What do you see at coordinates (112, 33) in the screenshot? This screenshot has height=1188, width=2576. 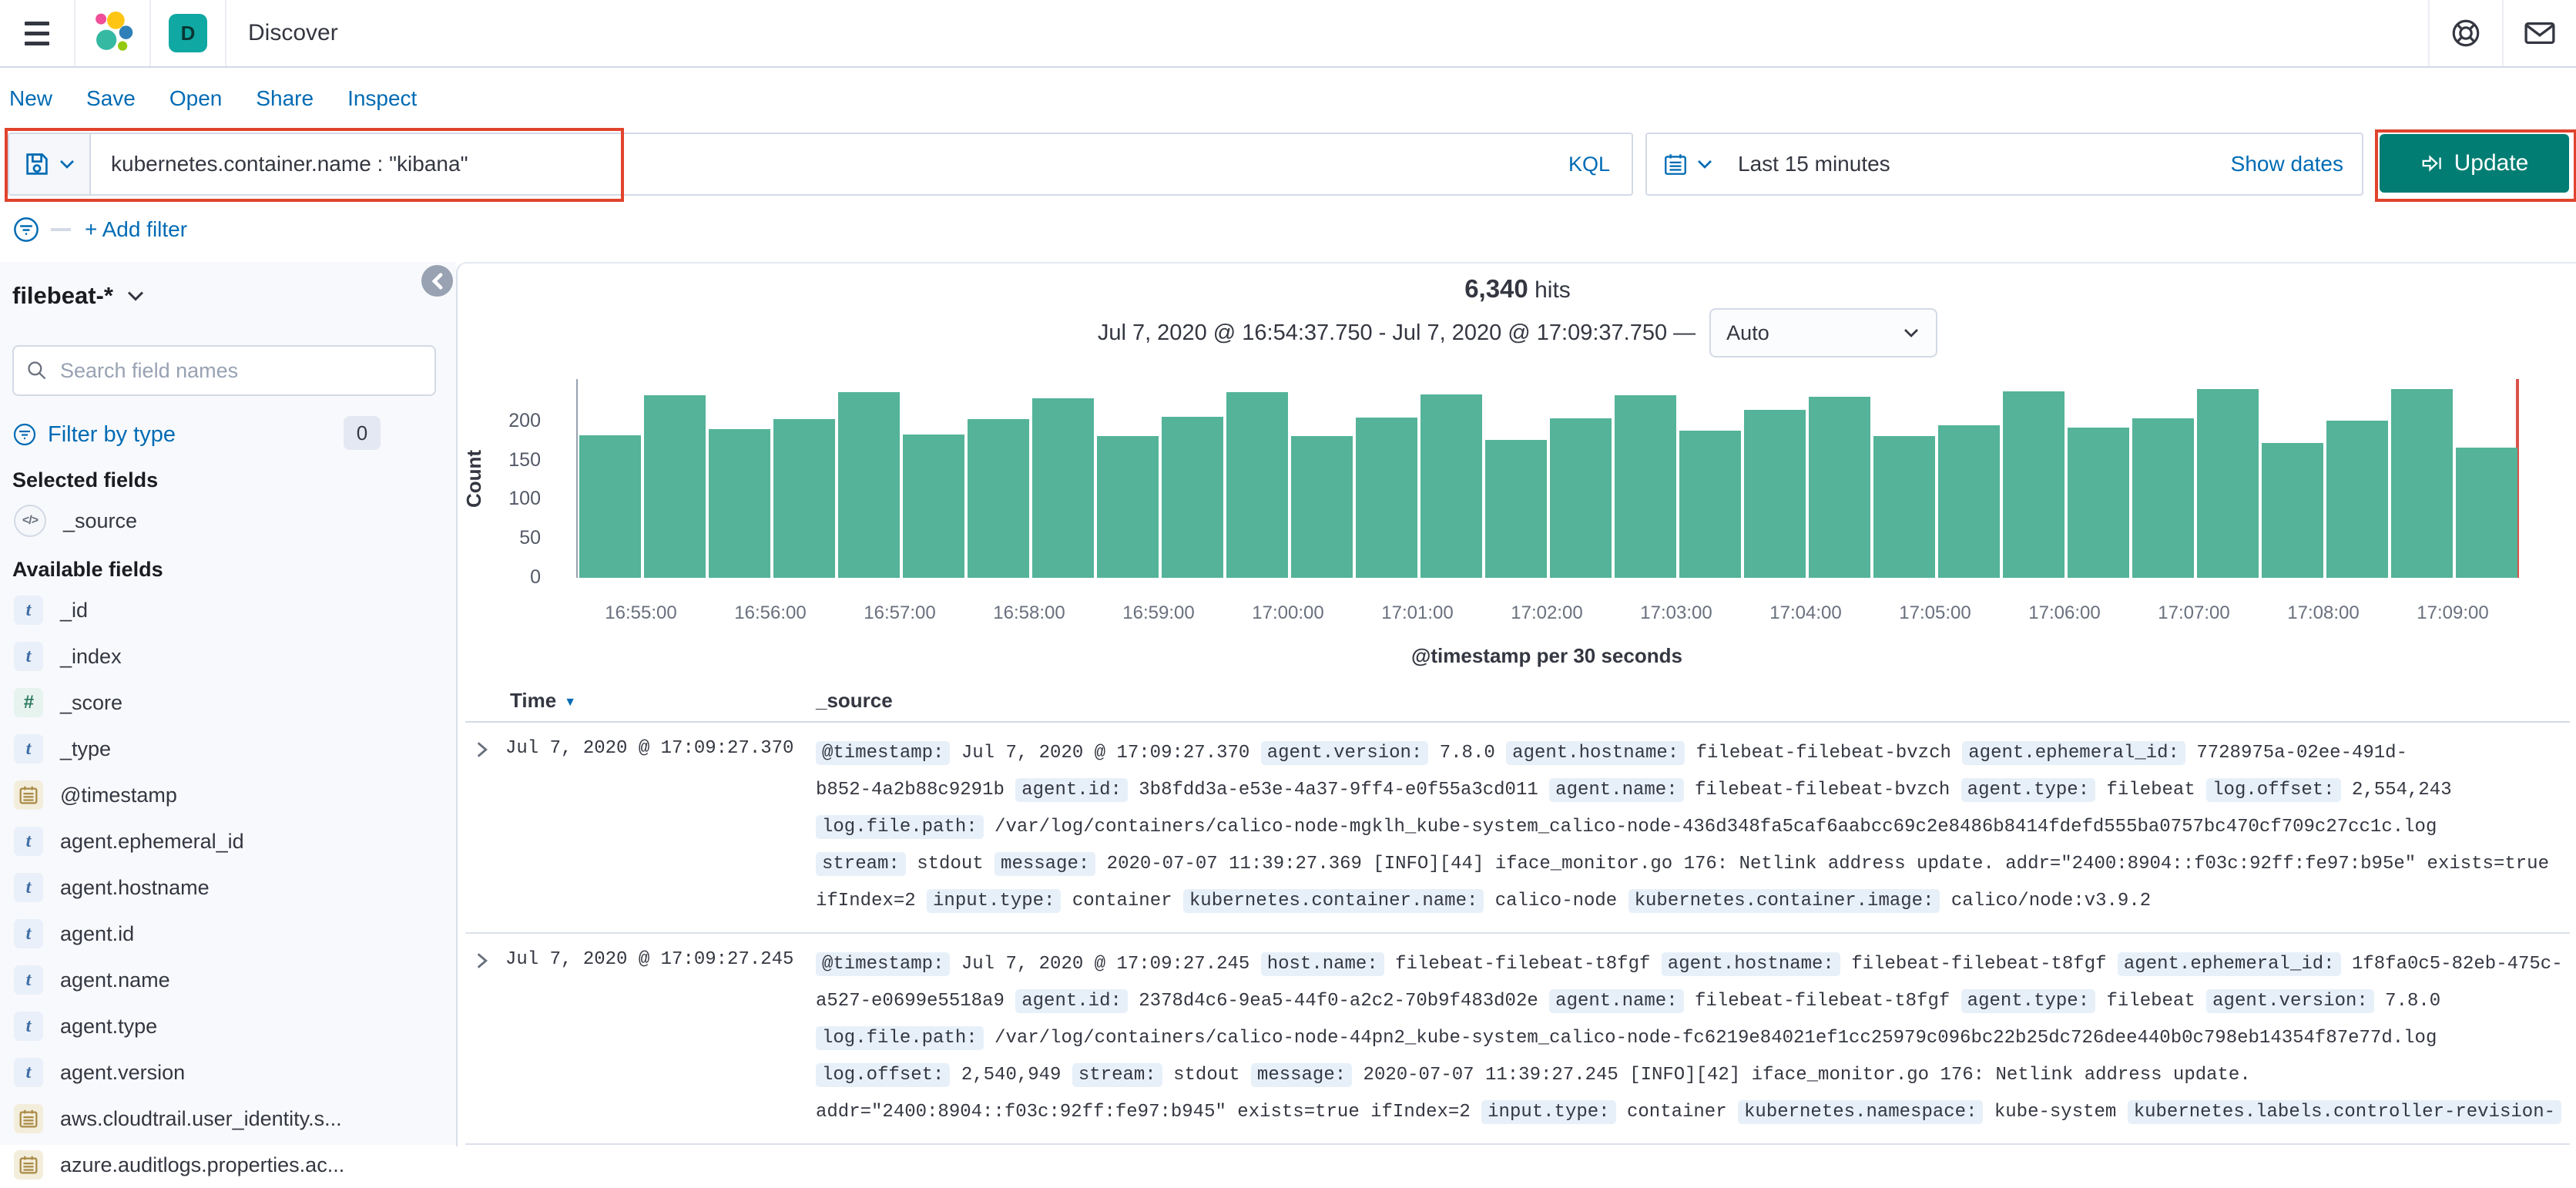 I see `elastic-logo` at bounding box center [112, 33].